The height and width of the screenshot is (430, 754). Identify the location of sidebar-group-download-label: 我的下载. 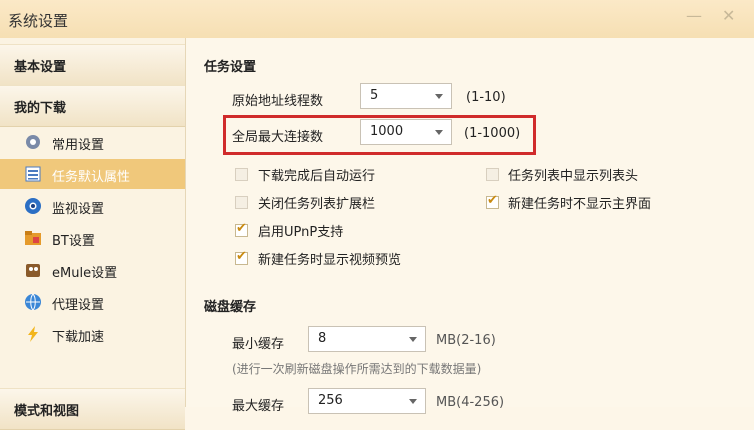
(40, 108).